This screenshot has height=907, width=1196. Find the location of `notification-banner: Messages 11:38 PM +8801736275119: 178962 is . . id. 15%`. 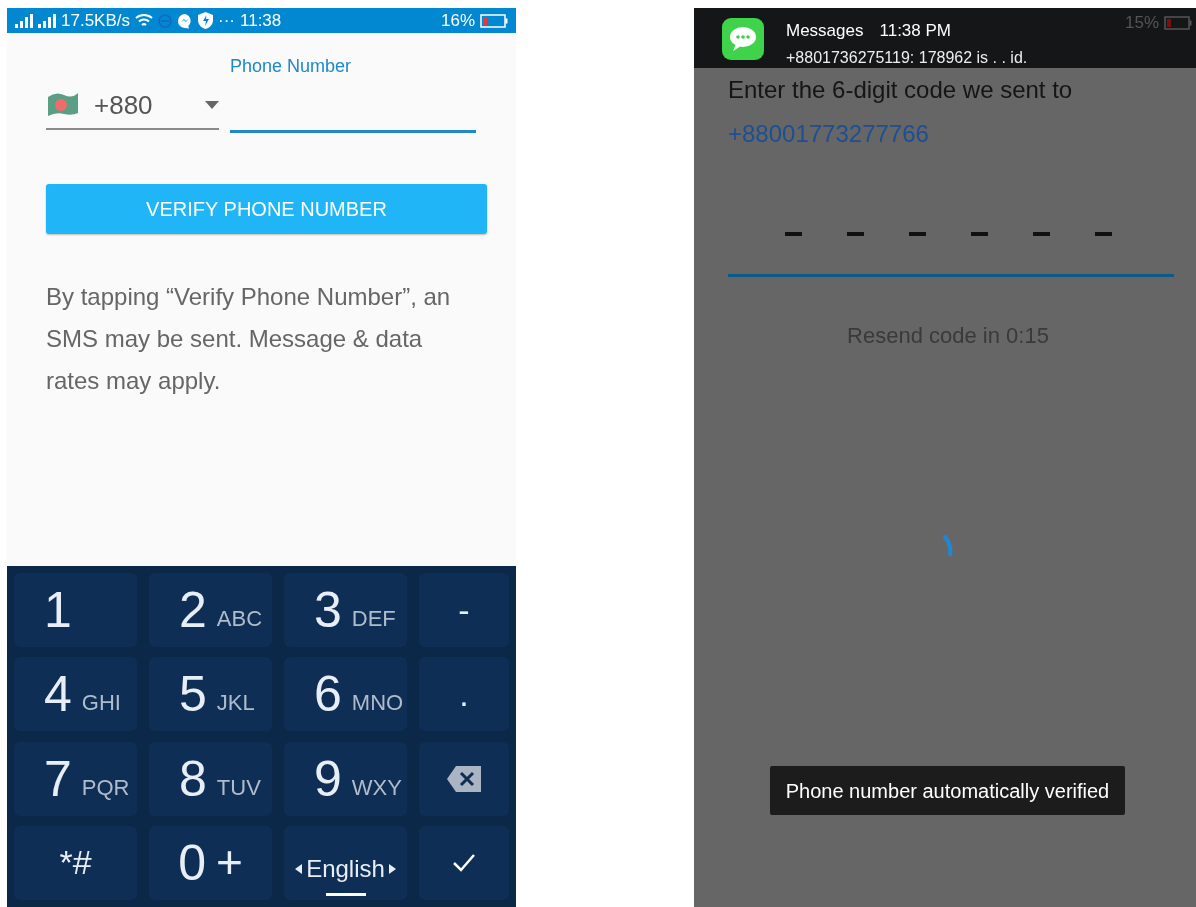

notification-banner: Messages 11:38 PM +8801736275119: 178962 is . . id. 15% is located at coordinates (945, 38).